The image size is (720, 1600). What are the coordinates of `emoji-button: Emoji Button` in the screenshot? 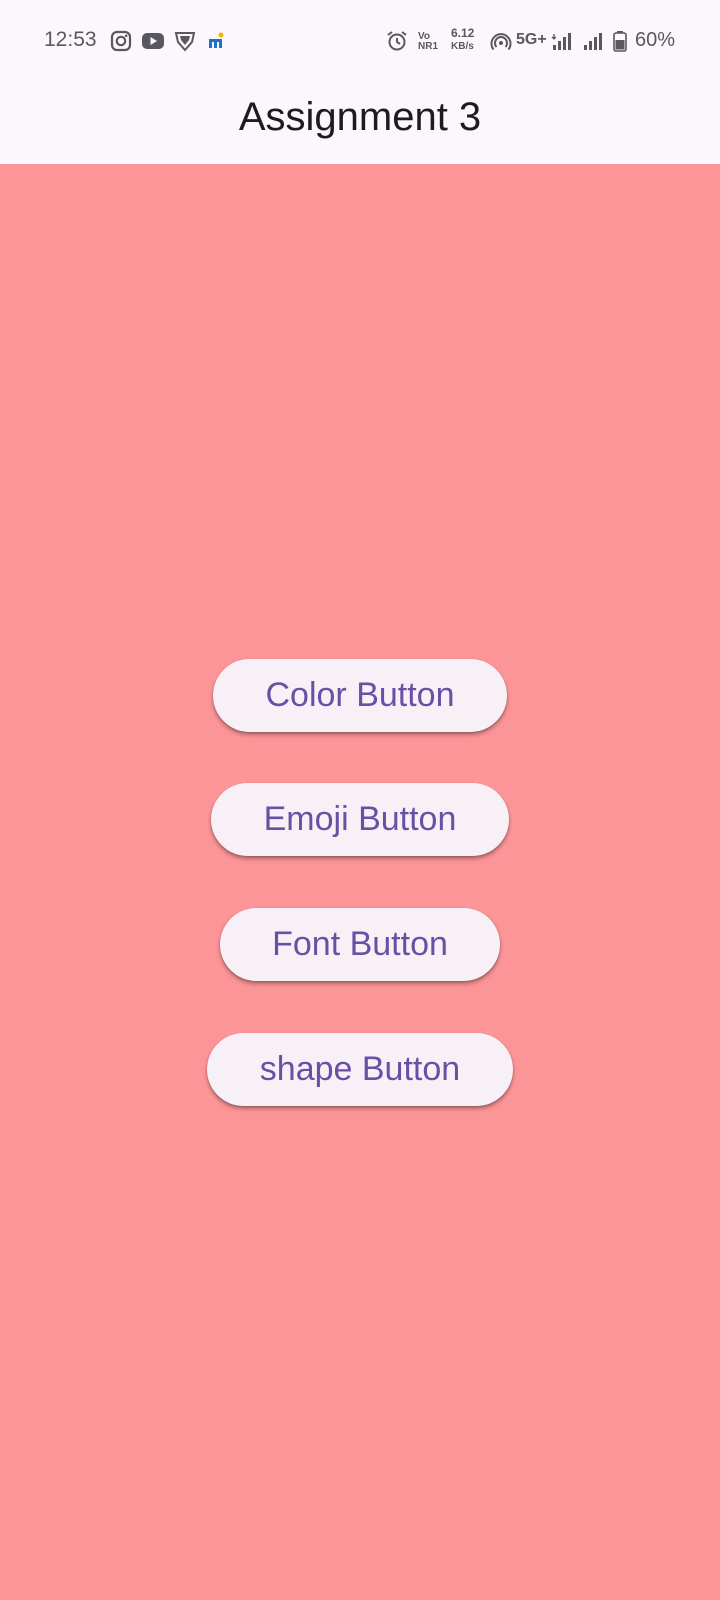 It's located at (360, 819).